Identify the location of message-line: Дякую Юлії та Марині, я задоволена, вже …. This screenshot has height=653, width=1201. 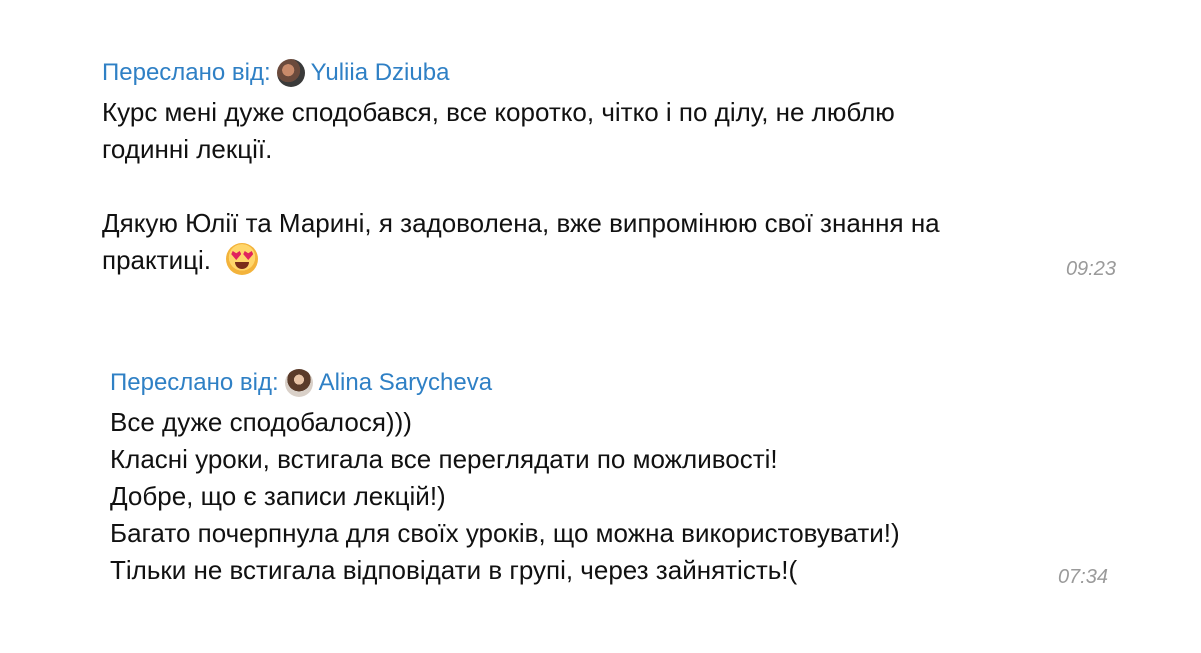
(521, 223).